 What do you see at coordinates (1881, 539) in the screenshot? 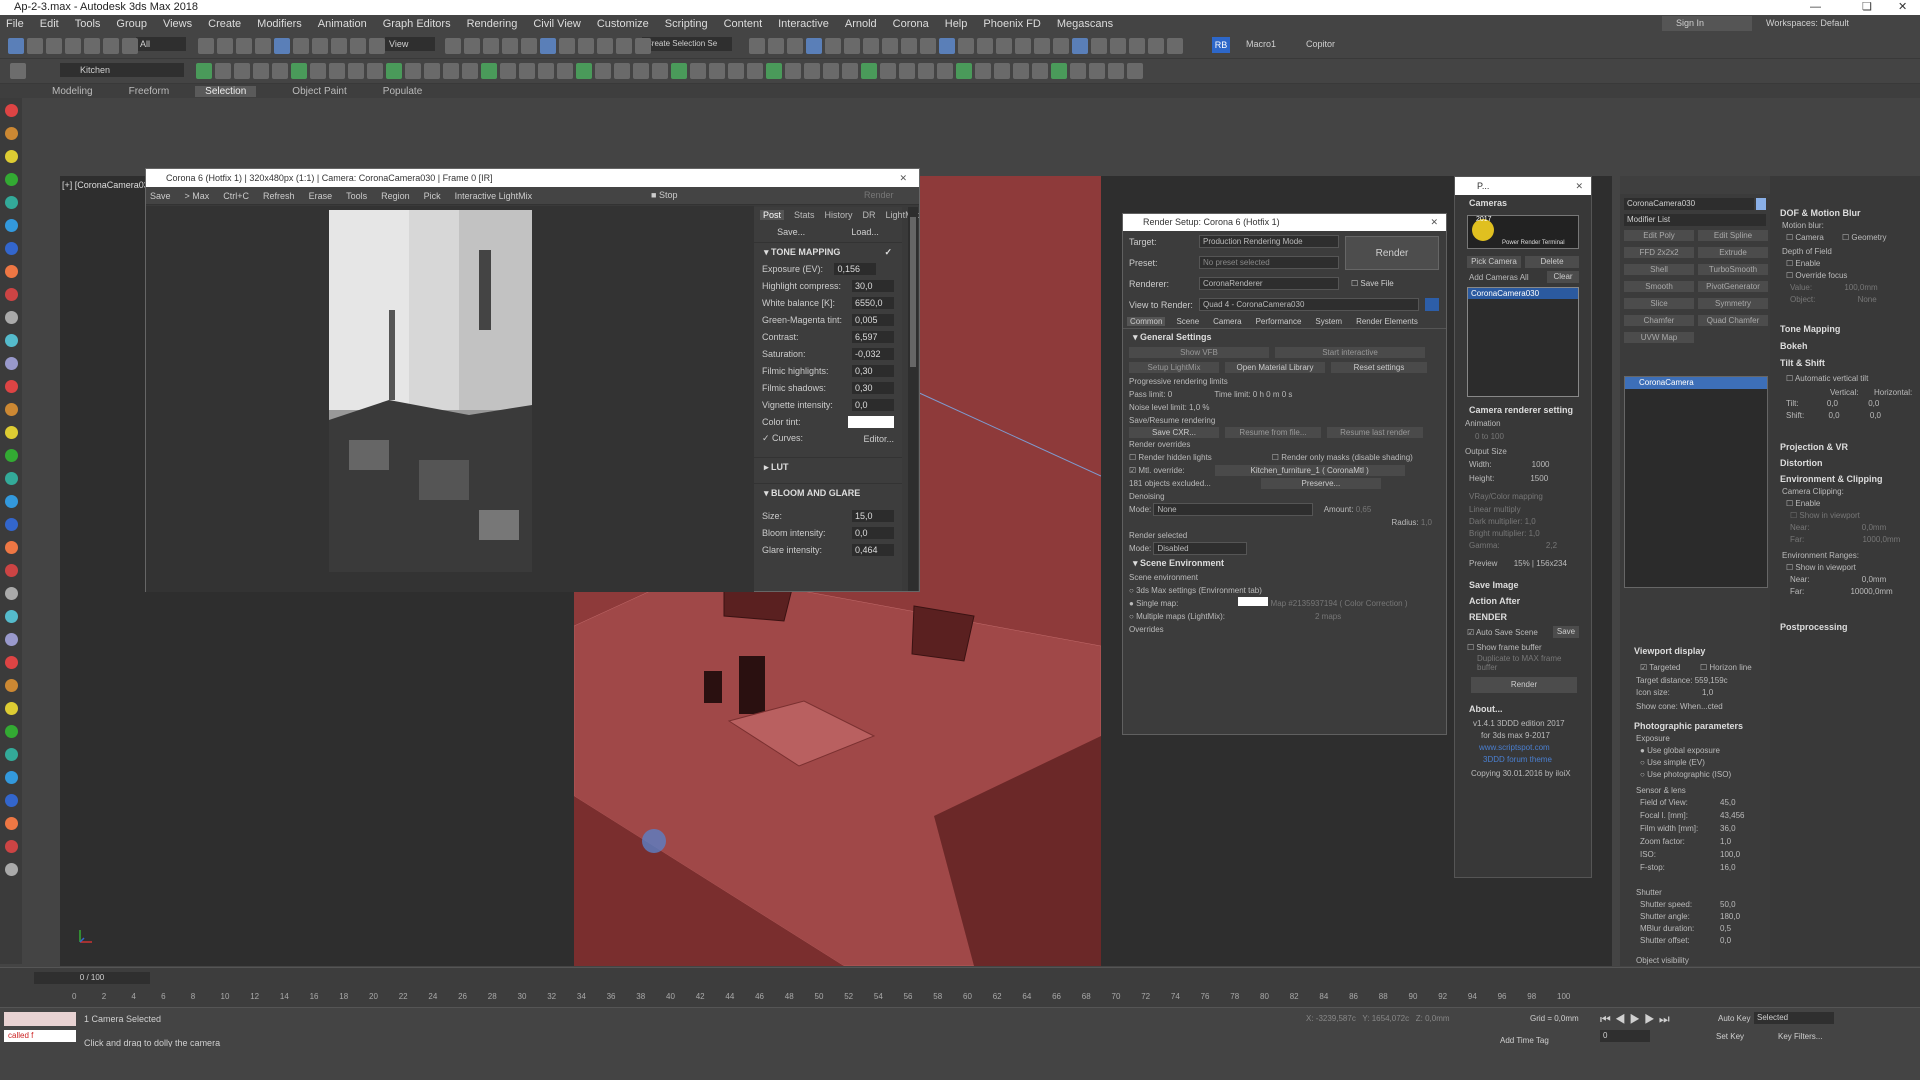
I see `clip-far-field: 1000,0mm` at bounding box center [1881, 539].